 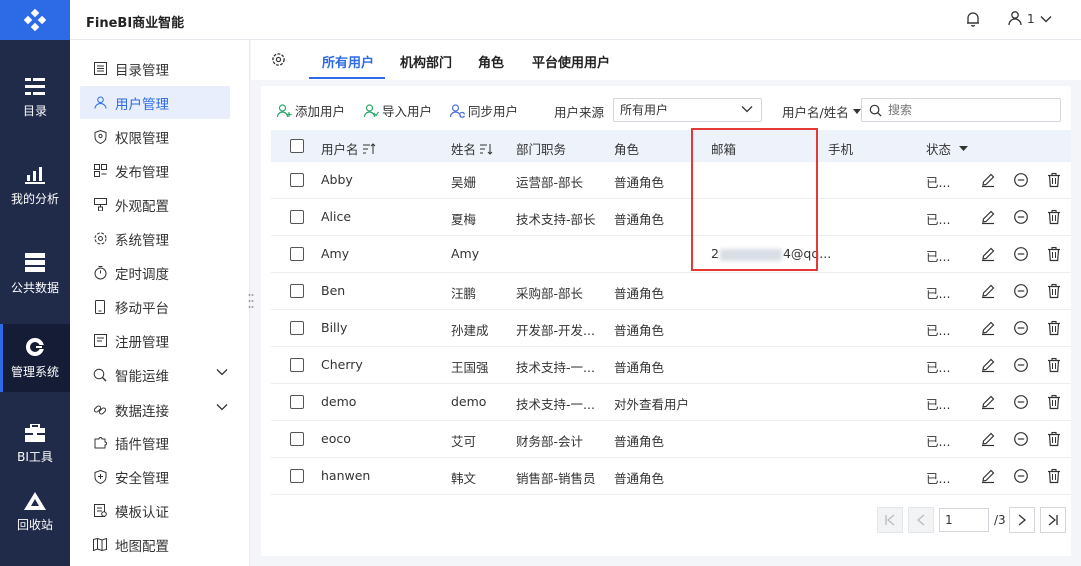 What do you see at coordinates (35, 444) in the screenshot?
I see `rail-item-bi-tools: BI工具` at bounding box center [35, 444].